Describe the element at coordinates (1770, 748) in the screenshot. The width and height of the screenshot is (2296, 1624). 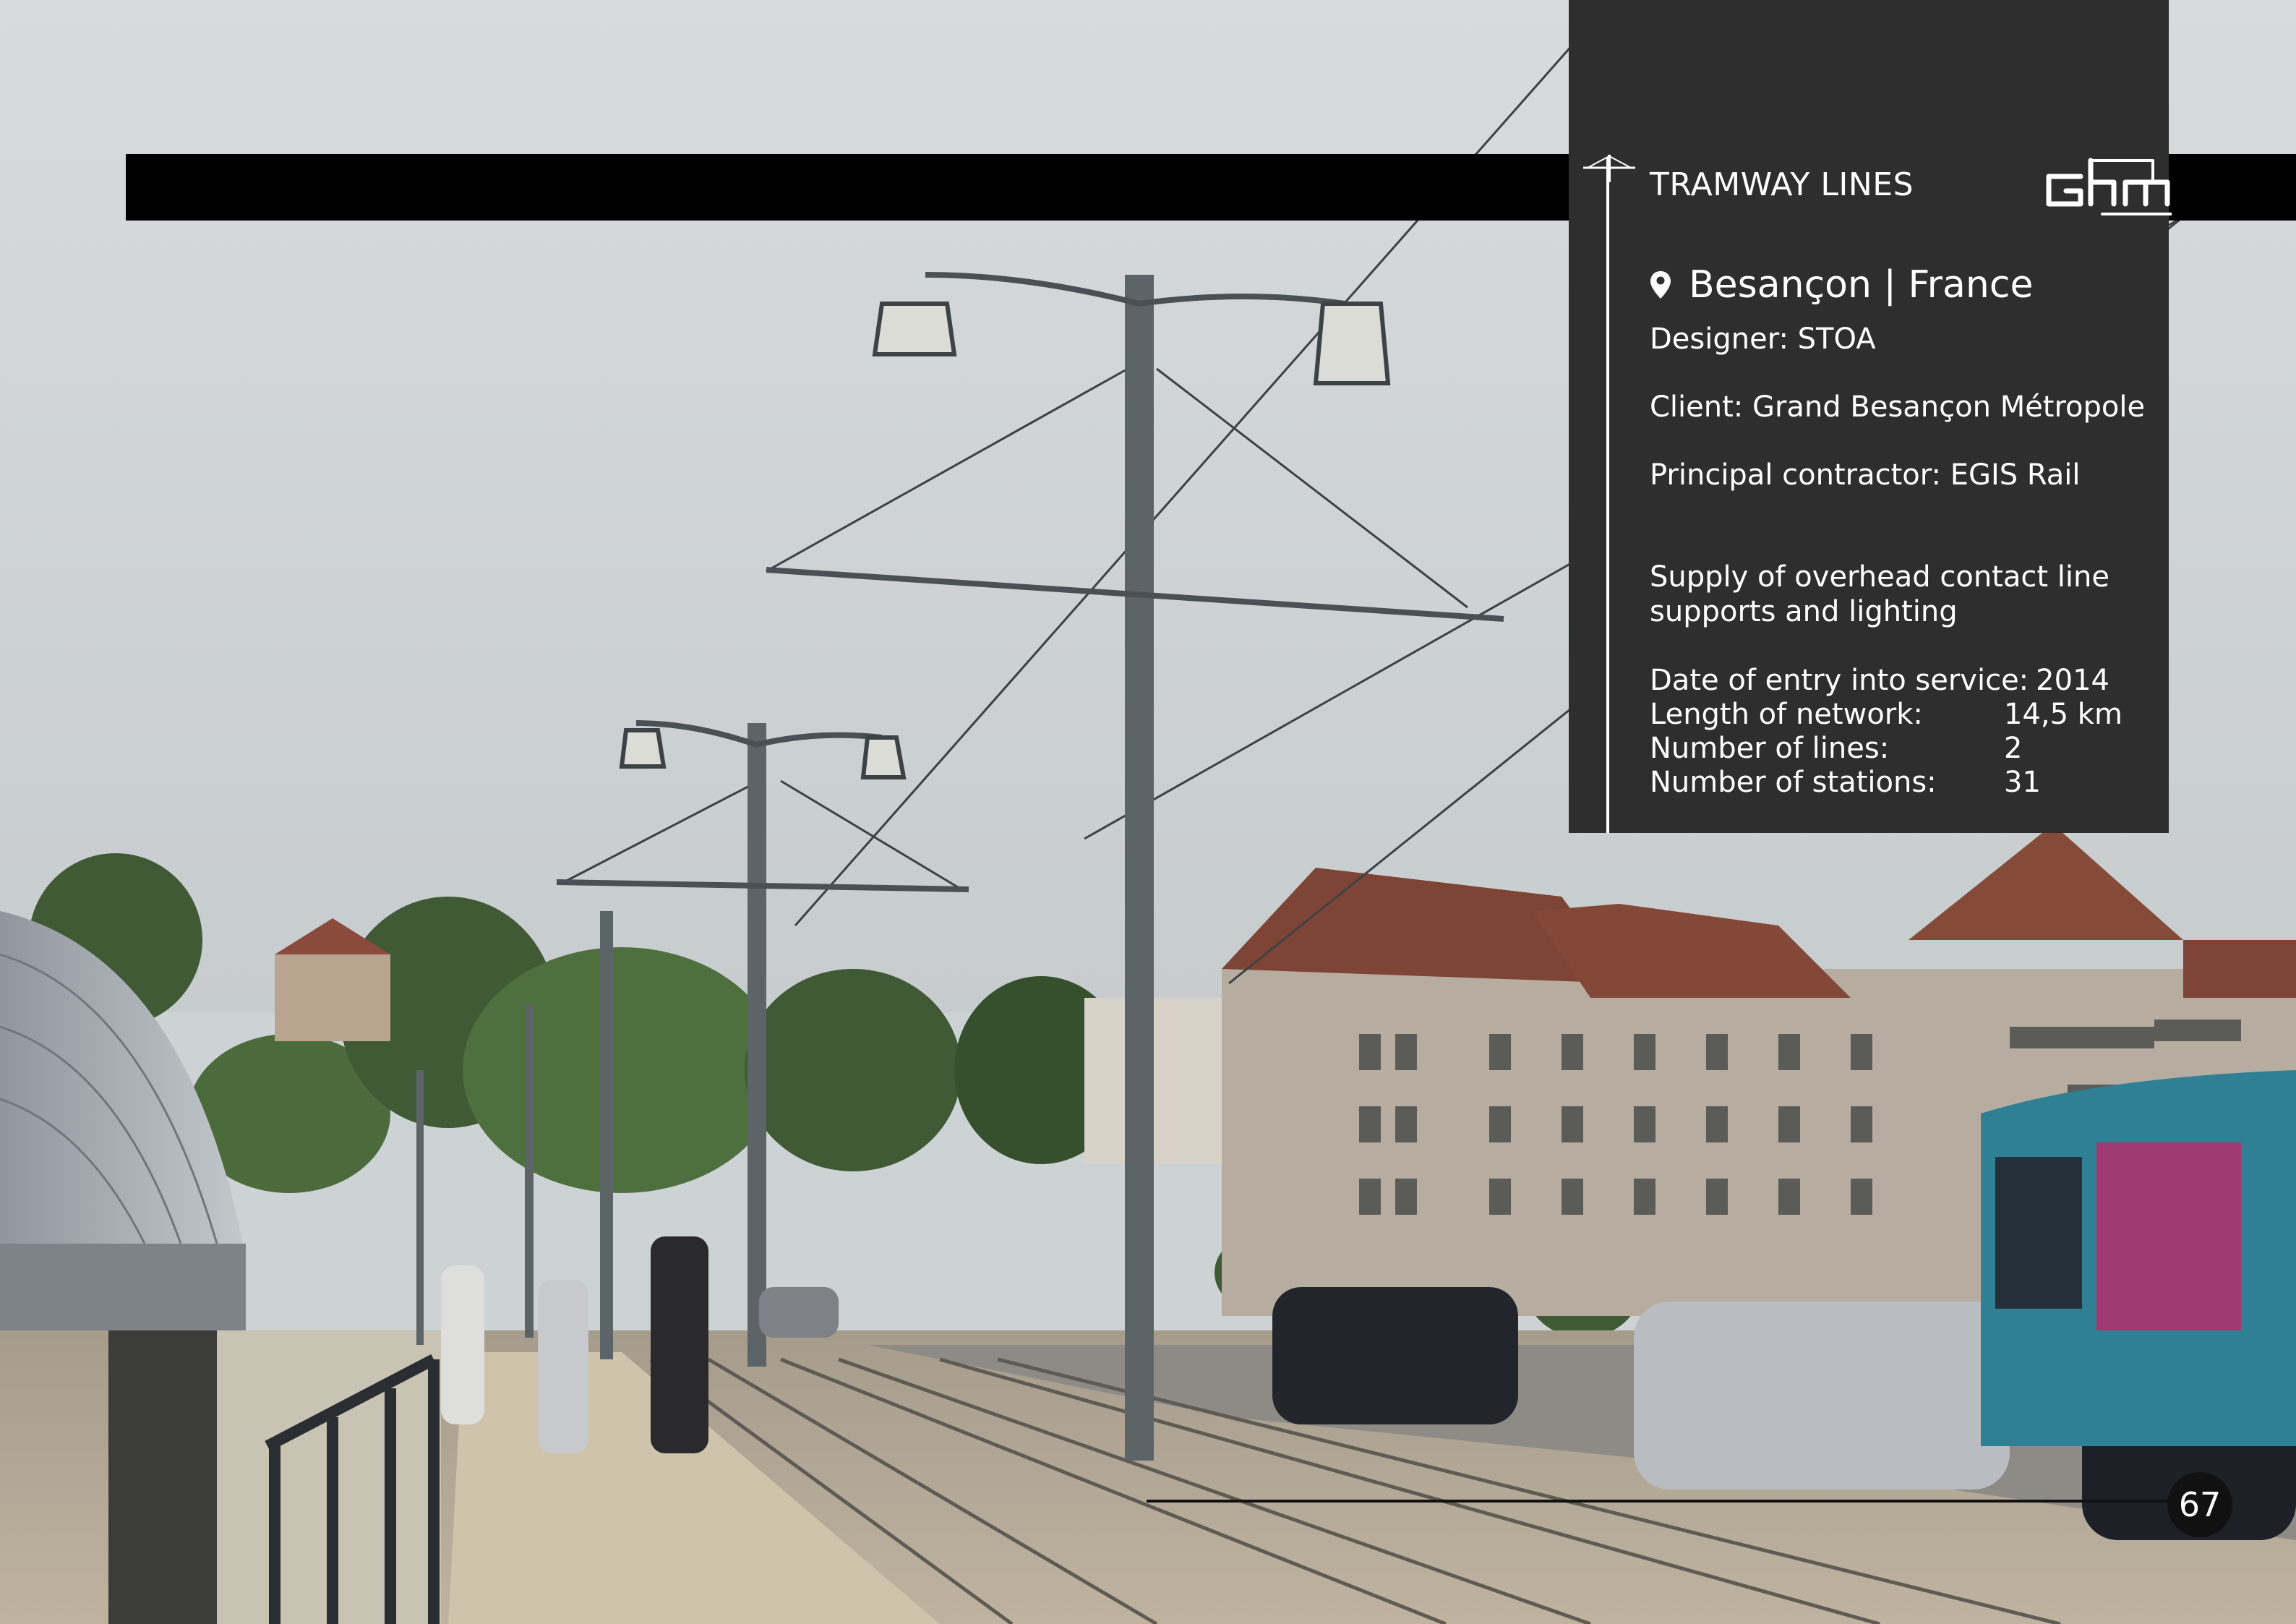
I see `stat-label: Number of lines:` at that location.